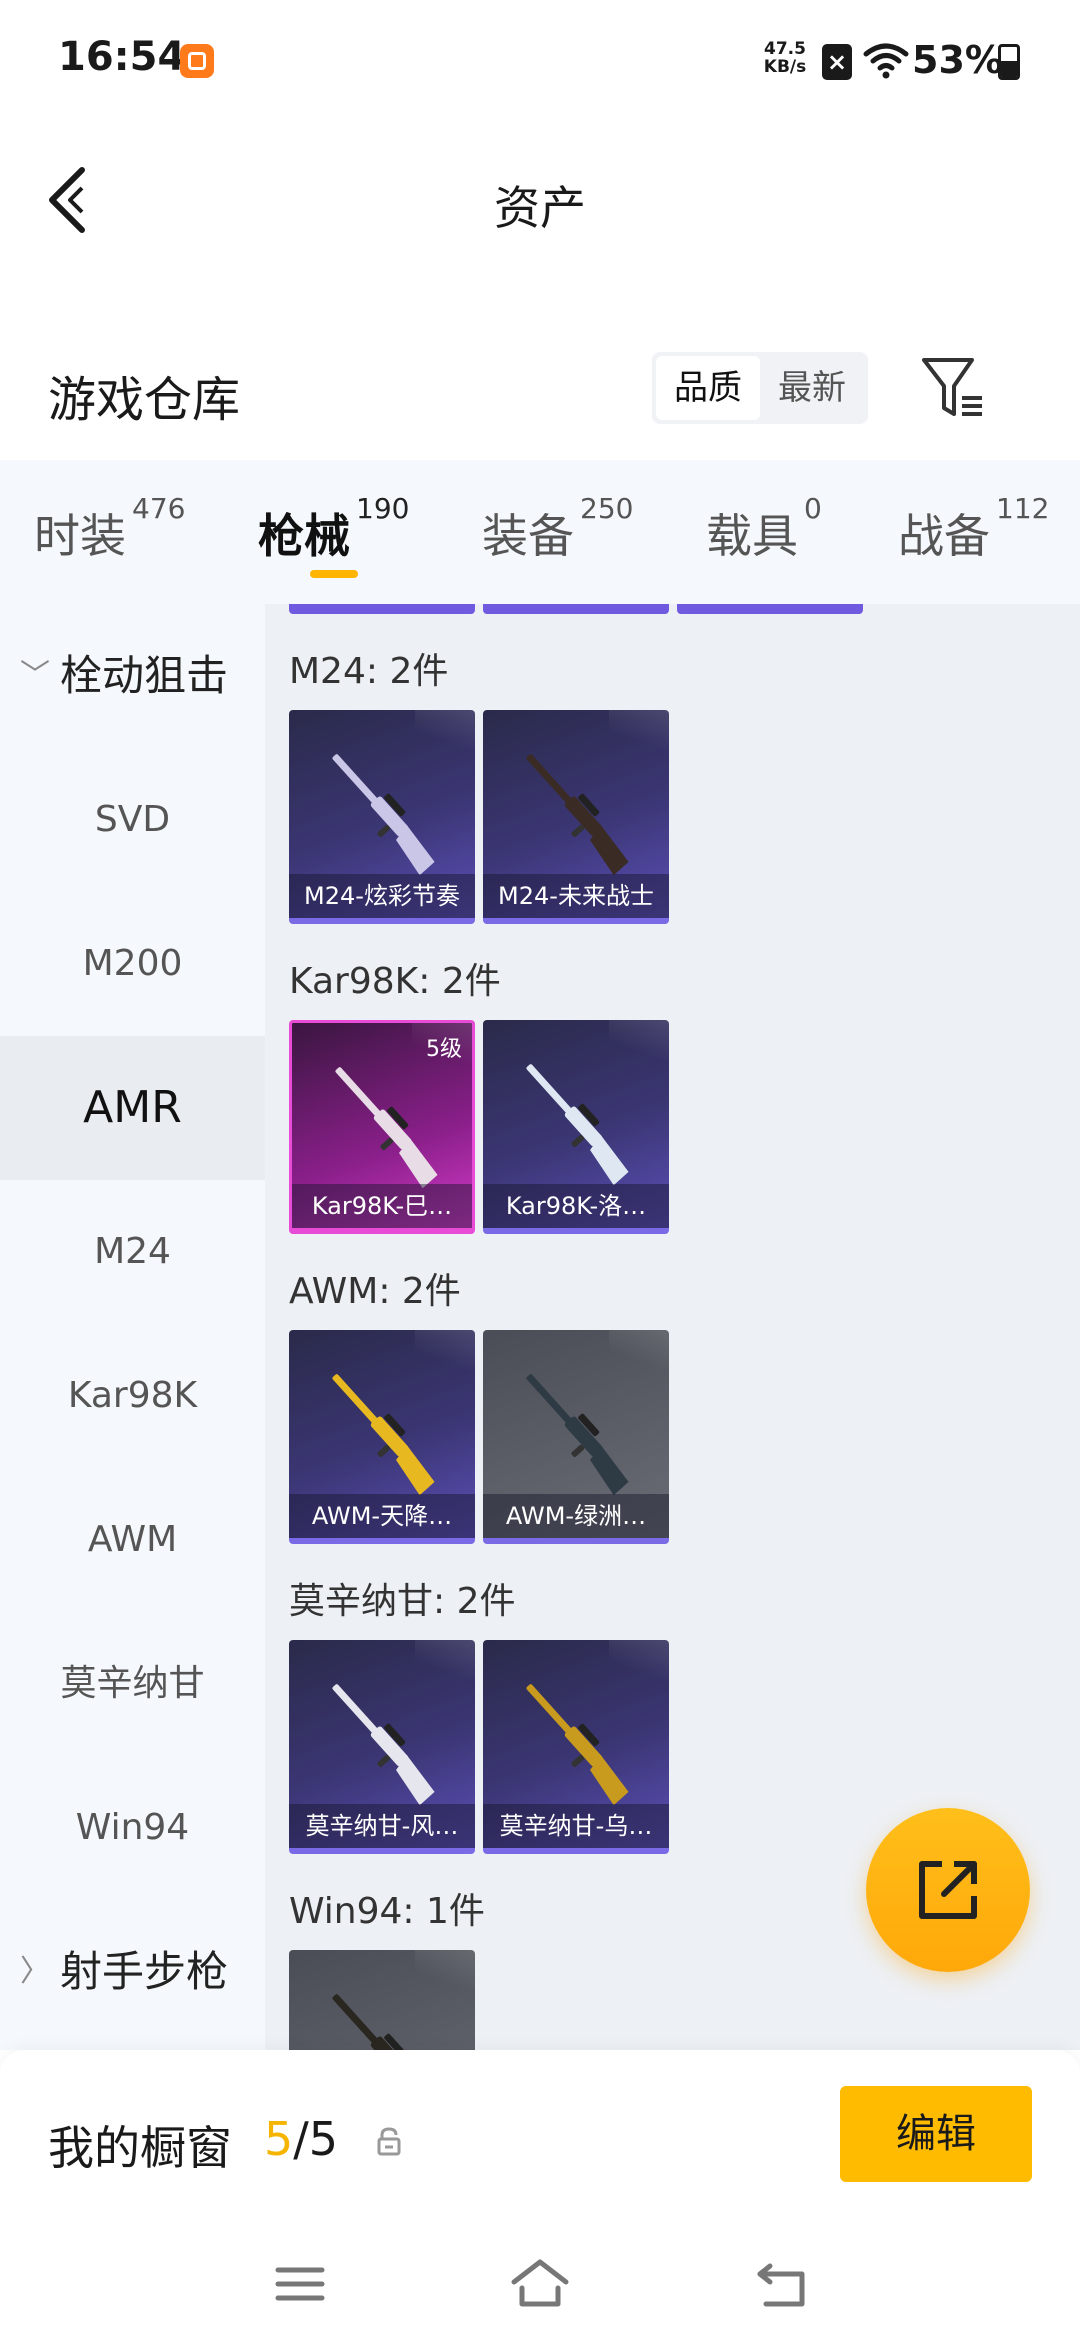  I want to click on sidebar-item-m200: M200, so click(132, 964).